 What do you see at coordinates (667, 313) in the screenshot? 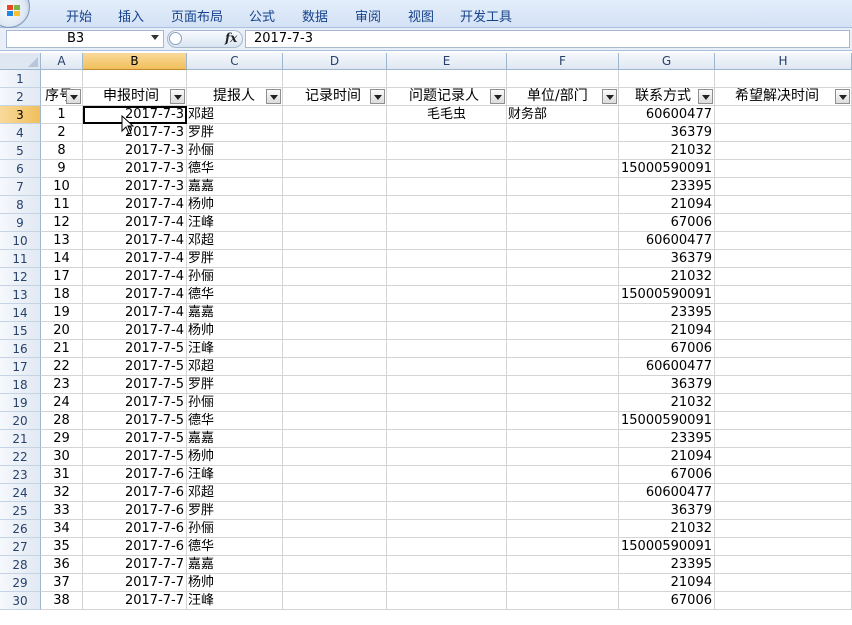
I see `cell-g14: 23395` at bounding box center [667, 313].